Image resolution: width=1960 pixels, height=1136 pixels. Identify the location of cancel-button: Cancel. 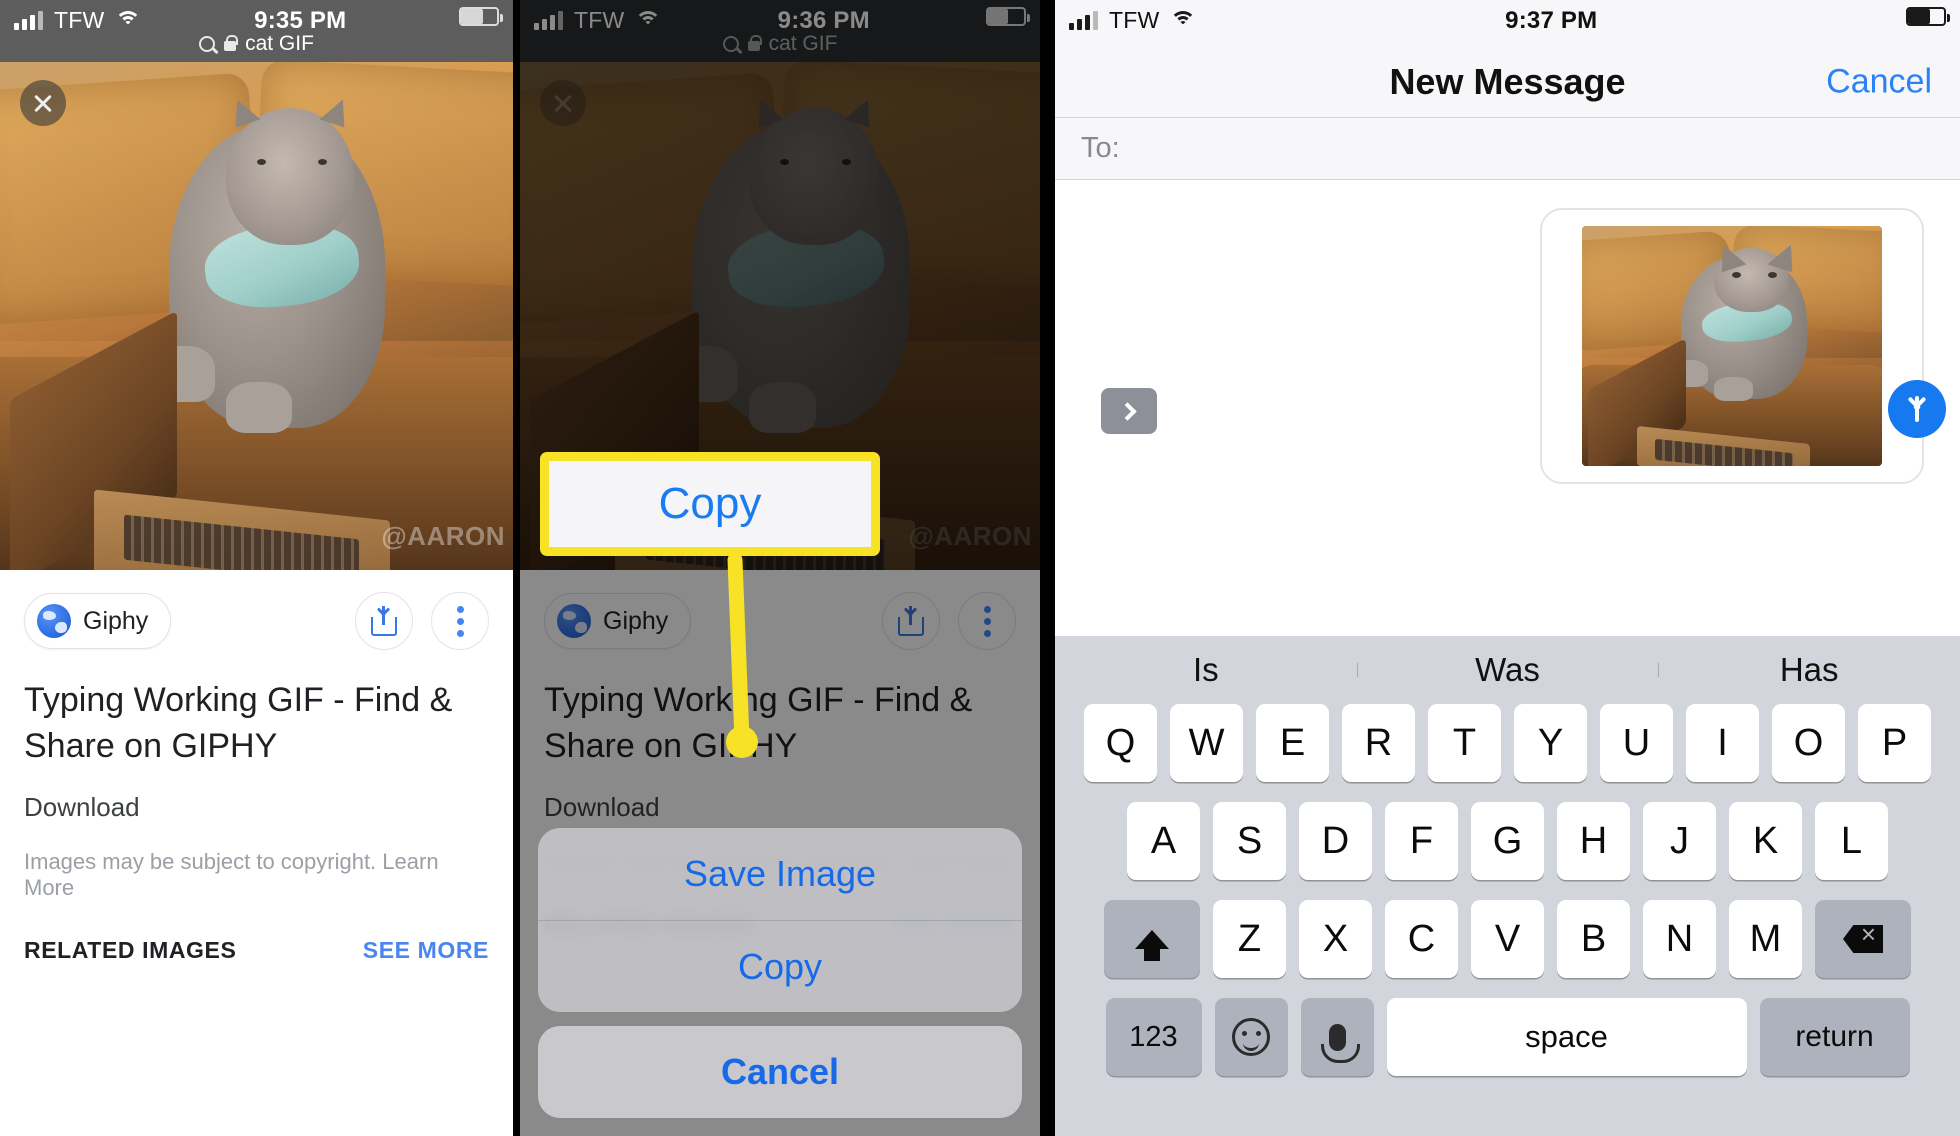
(1879, 81).